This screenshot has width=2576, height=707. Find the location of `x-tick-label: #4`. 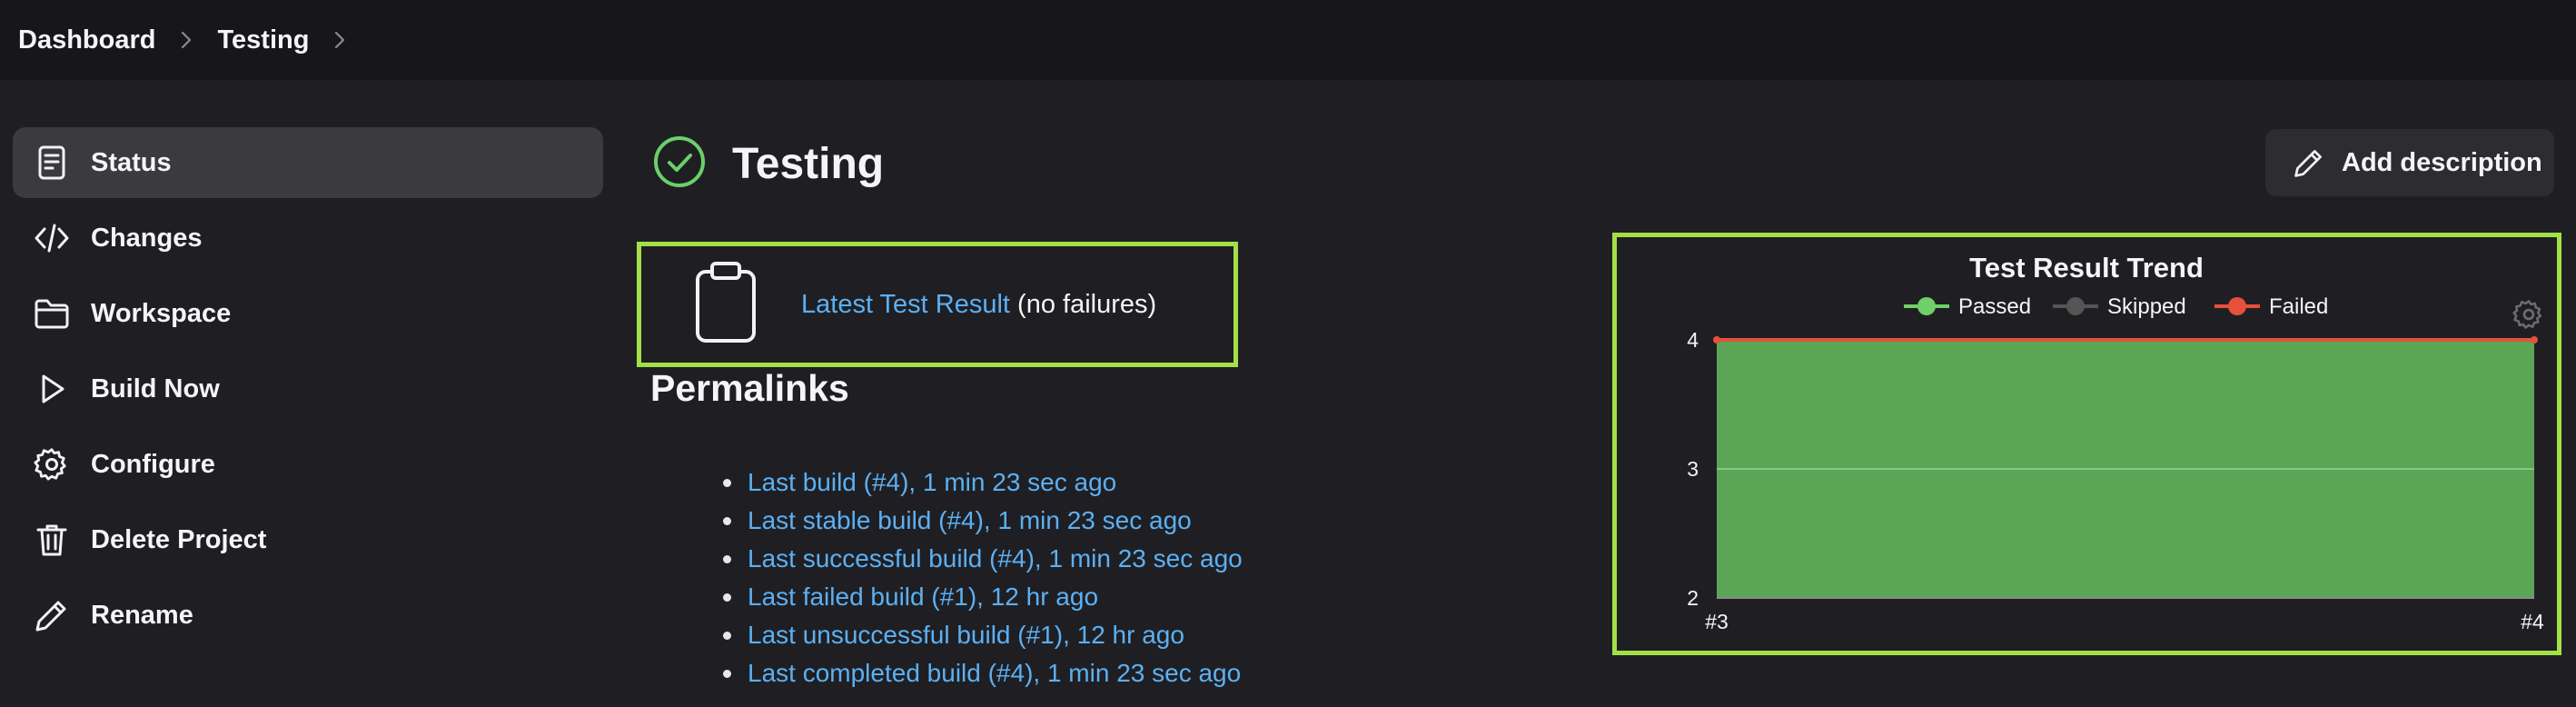

x-tick-label: #4 is located at coordinates (2532, 622).